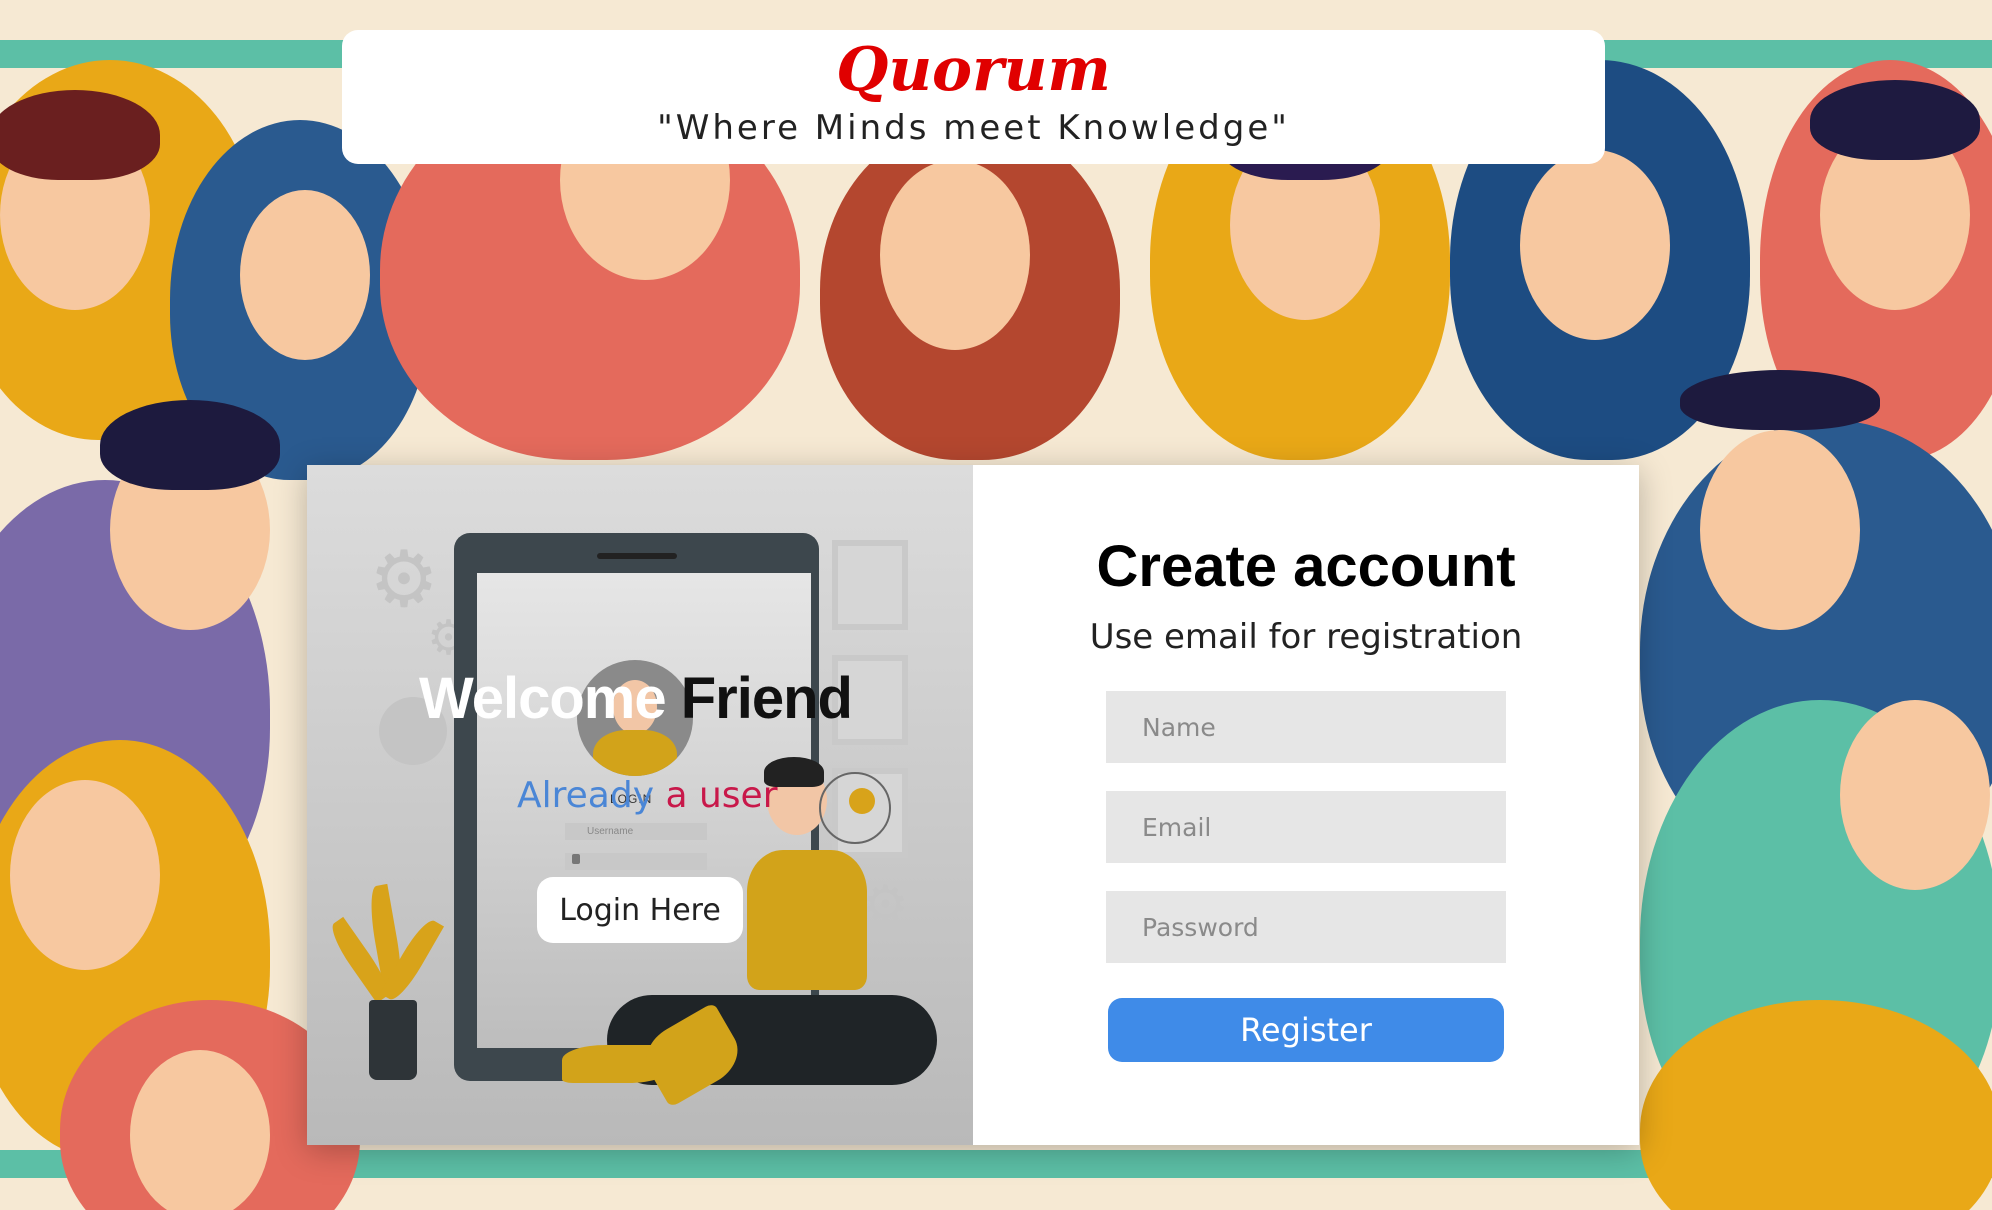  I want to click on seated-person, so click(807, 920).